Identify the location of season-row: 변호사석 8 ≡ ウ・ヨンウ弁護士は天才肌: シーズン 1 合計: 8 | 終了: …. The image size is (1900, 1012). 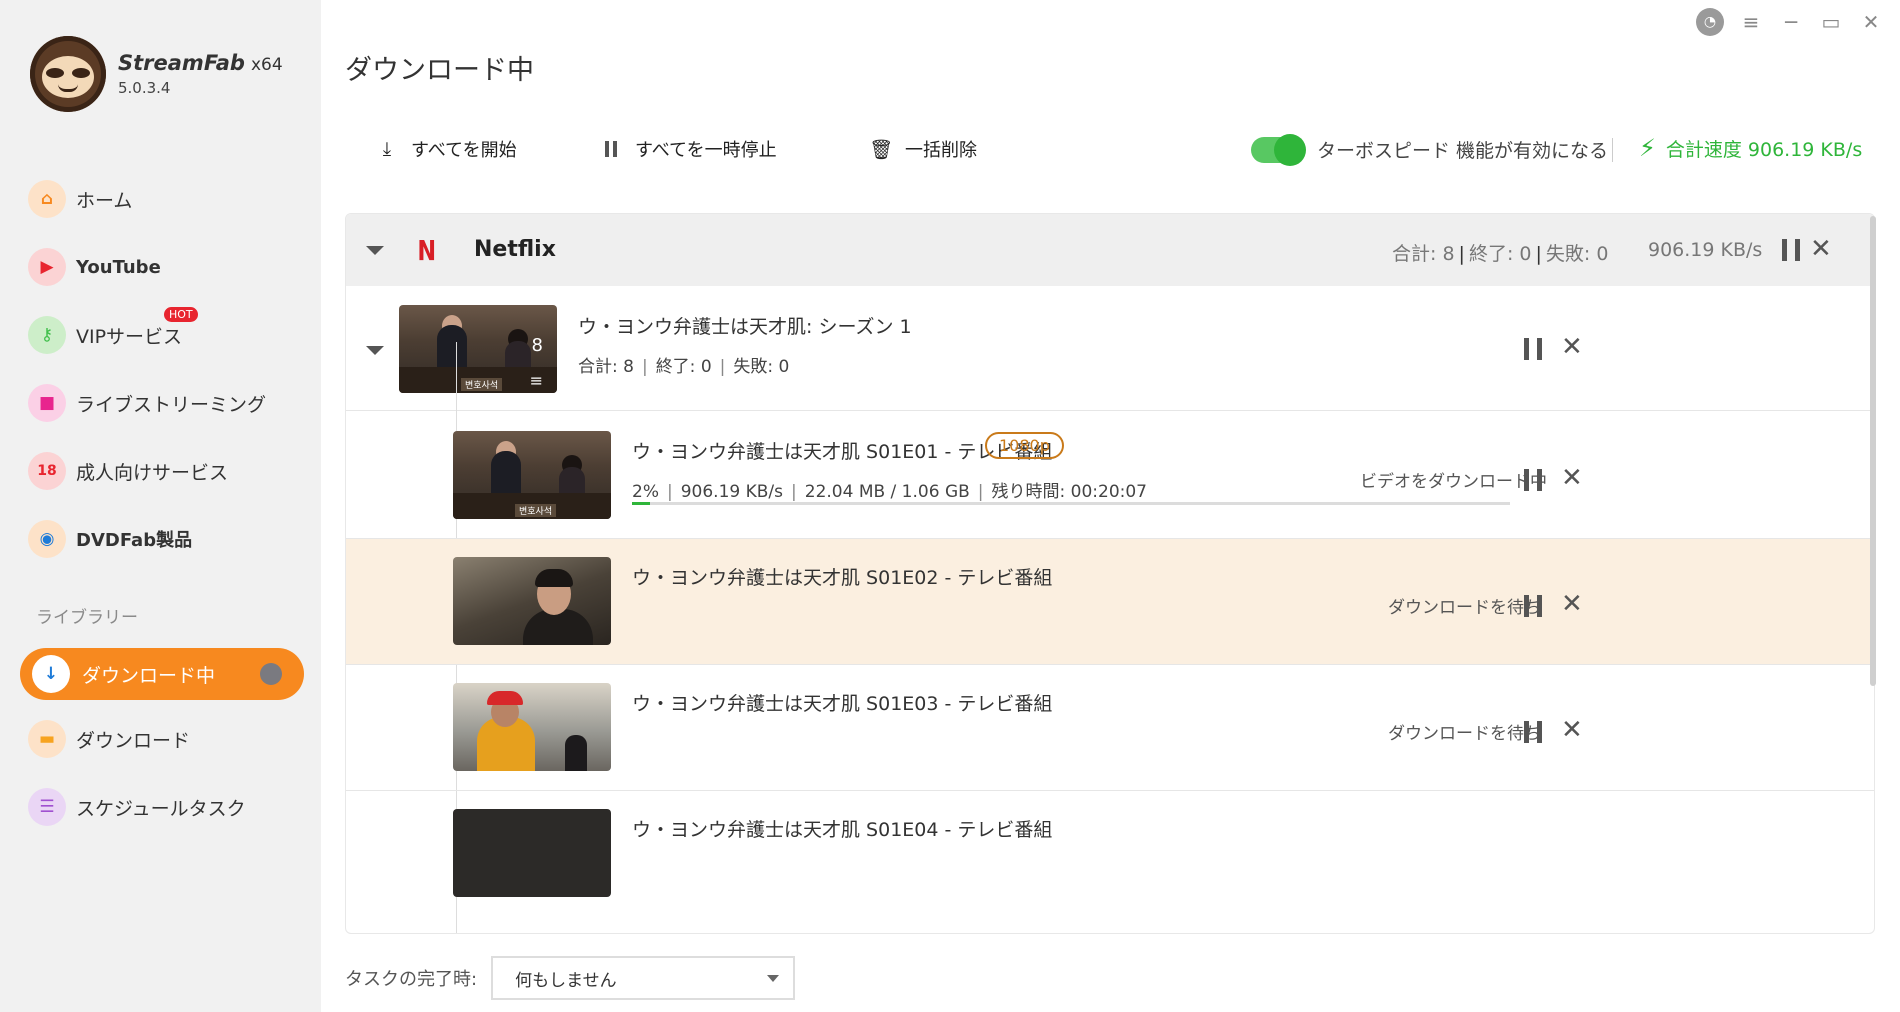
(1110, 348).